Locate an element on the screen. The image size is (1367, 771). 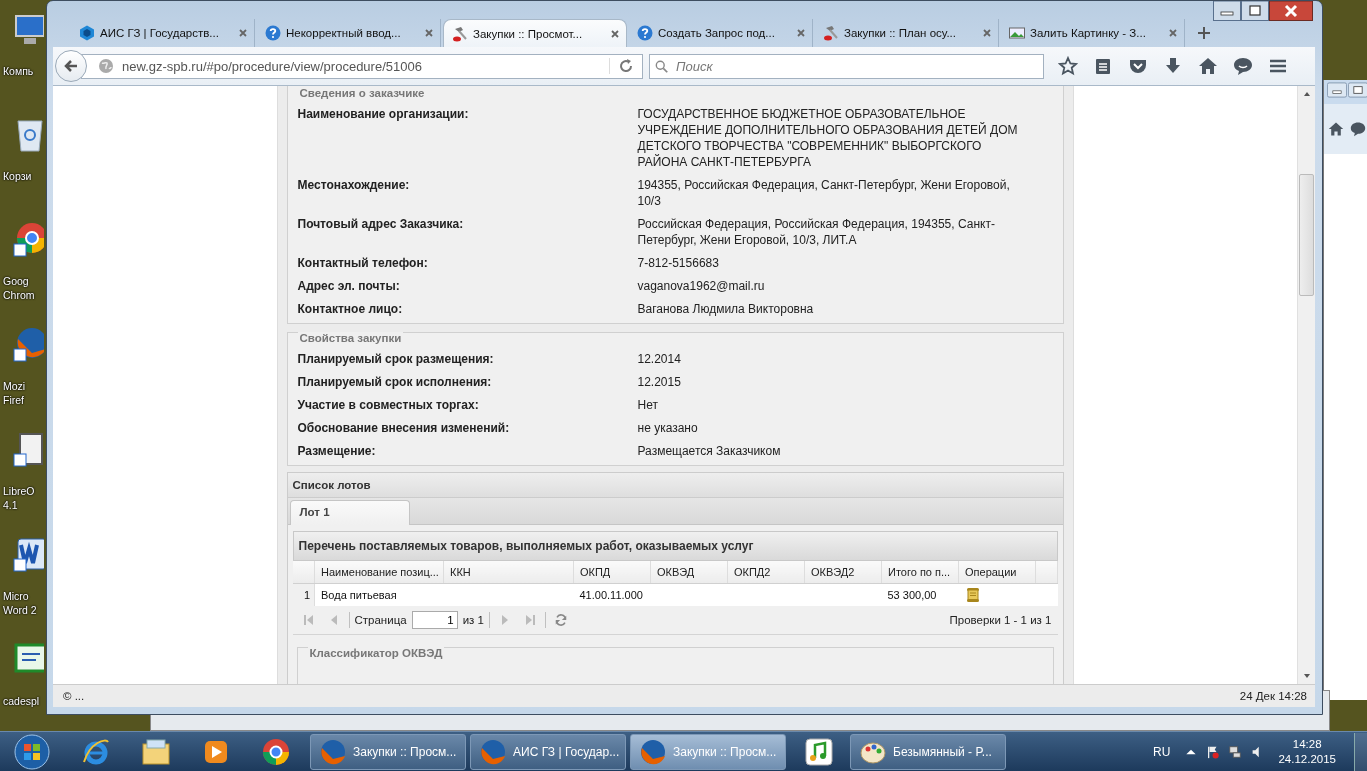
arrow-left-icon is located at coordinates (71, 66).